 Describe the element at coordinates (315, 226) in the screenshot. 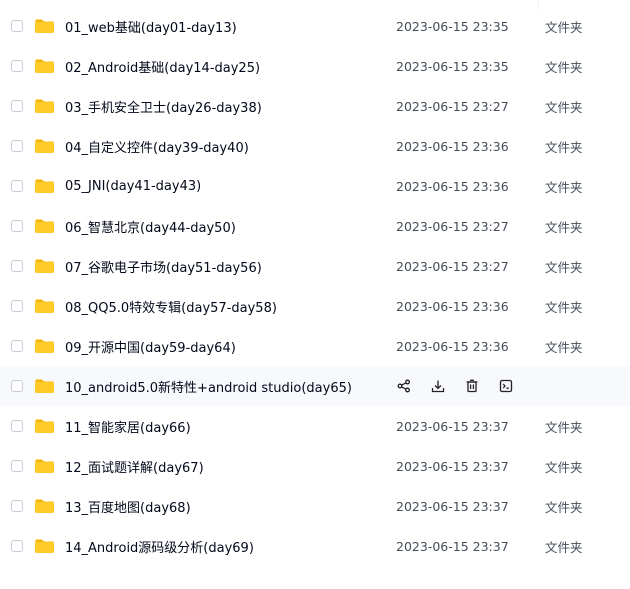

I see `file-row: 06_智慧北京(day44-day50) 2023-06-15 23:27 文件夹` at that location.